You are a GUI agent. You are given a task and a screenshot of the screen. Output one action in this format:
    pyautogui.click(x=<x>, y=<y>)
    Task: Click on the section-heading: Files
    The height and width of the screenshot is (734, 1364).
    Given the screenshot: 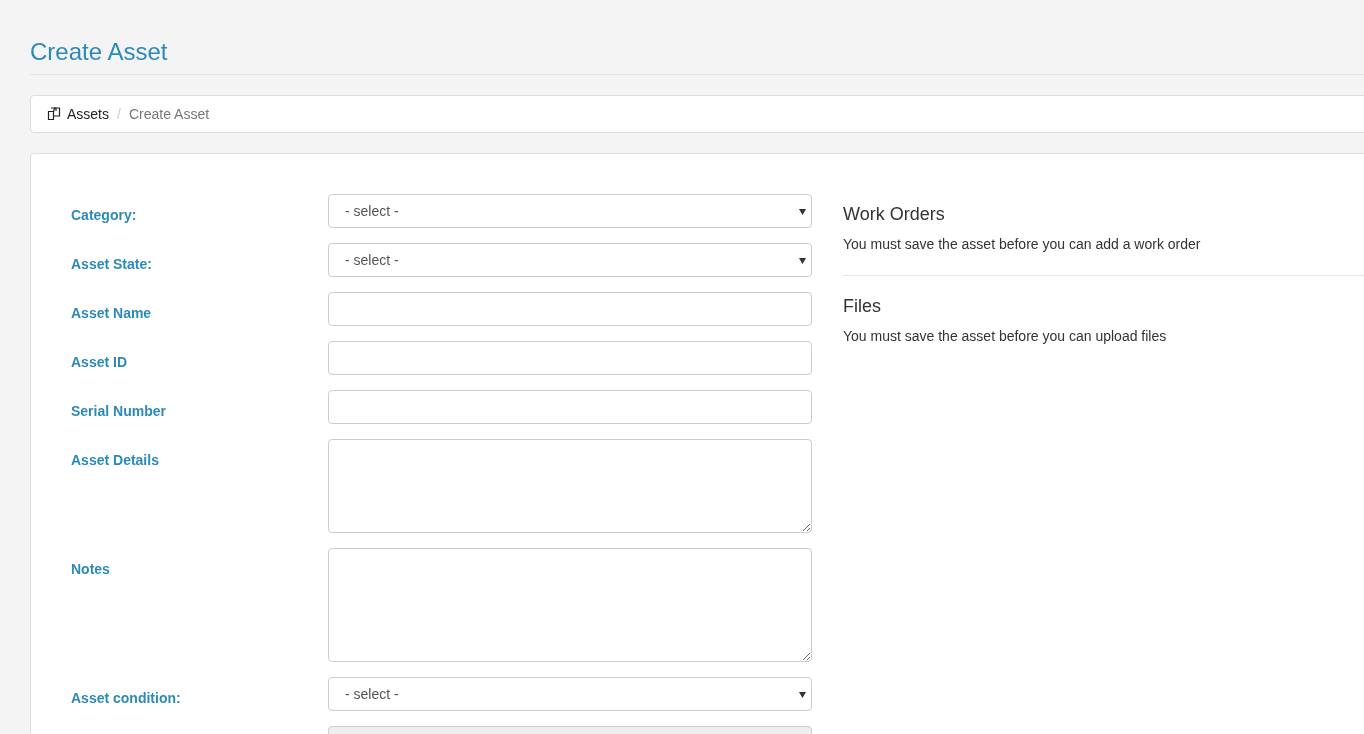 What is the action you would take?
    pyautogui.click(x=862, y=306)
    